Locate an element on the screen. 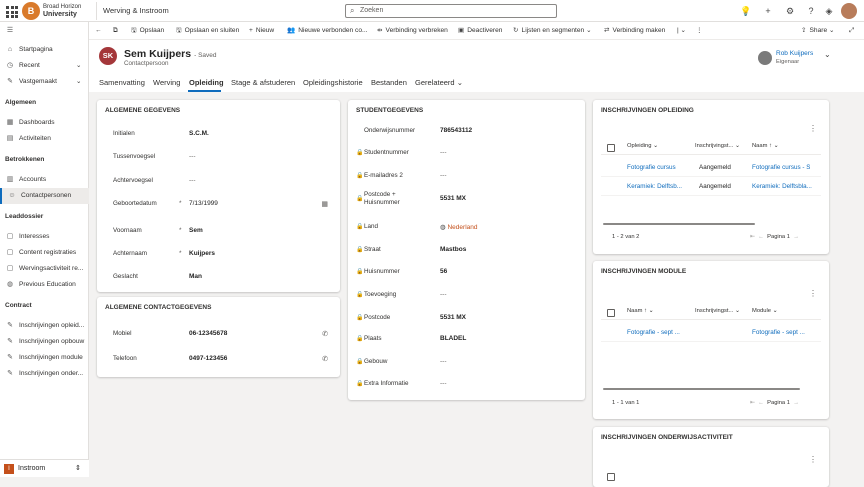  popout-button: ⧉ is located at coordinates (115, 31).